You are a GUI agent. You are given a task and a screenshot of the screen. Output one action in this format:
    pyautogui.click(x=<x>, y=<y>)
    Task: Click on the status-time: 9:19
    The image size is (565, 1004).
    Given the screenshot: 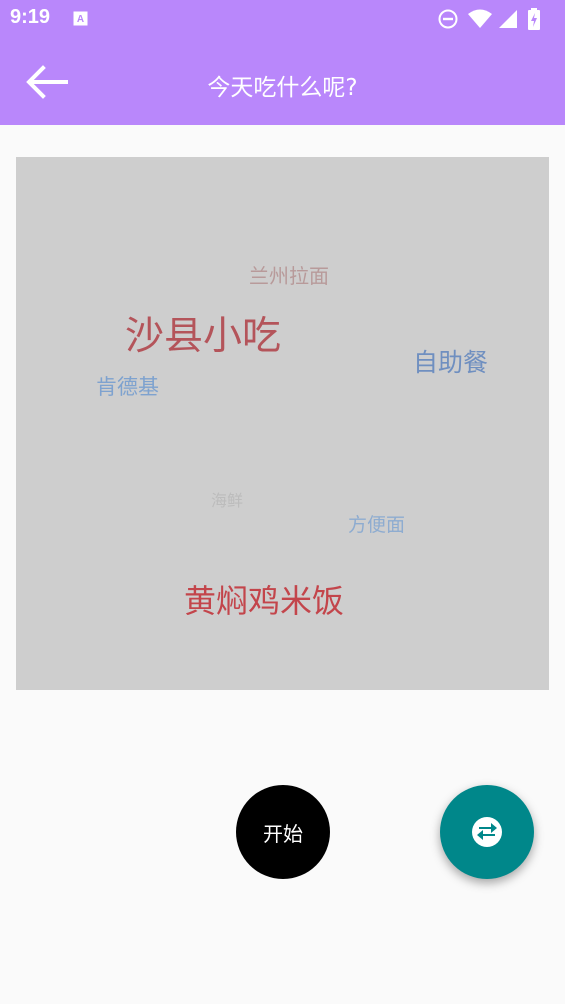 What is the action you would take?
    pyautogui.click(x=30, y=17)
    